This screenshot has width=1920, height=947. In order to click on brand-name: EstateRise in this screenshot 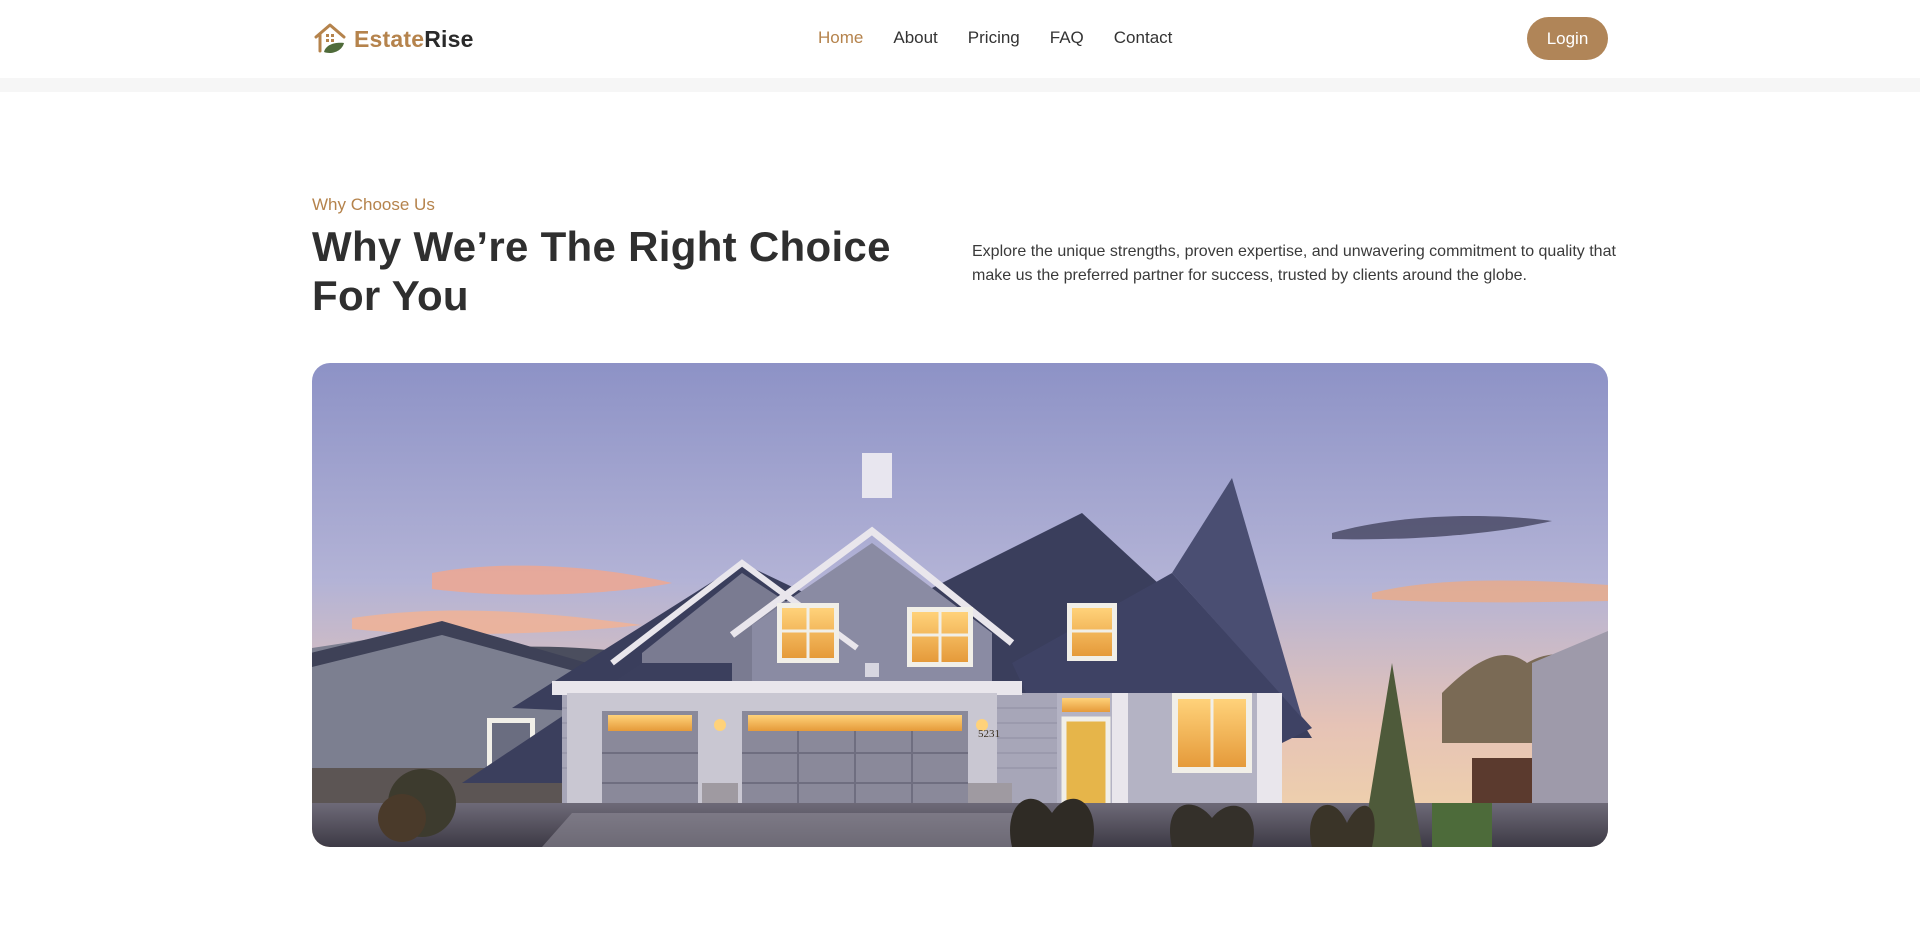, I will do `click(414, 38)`.